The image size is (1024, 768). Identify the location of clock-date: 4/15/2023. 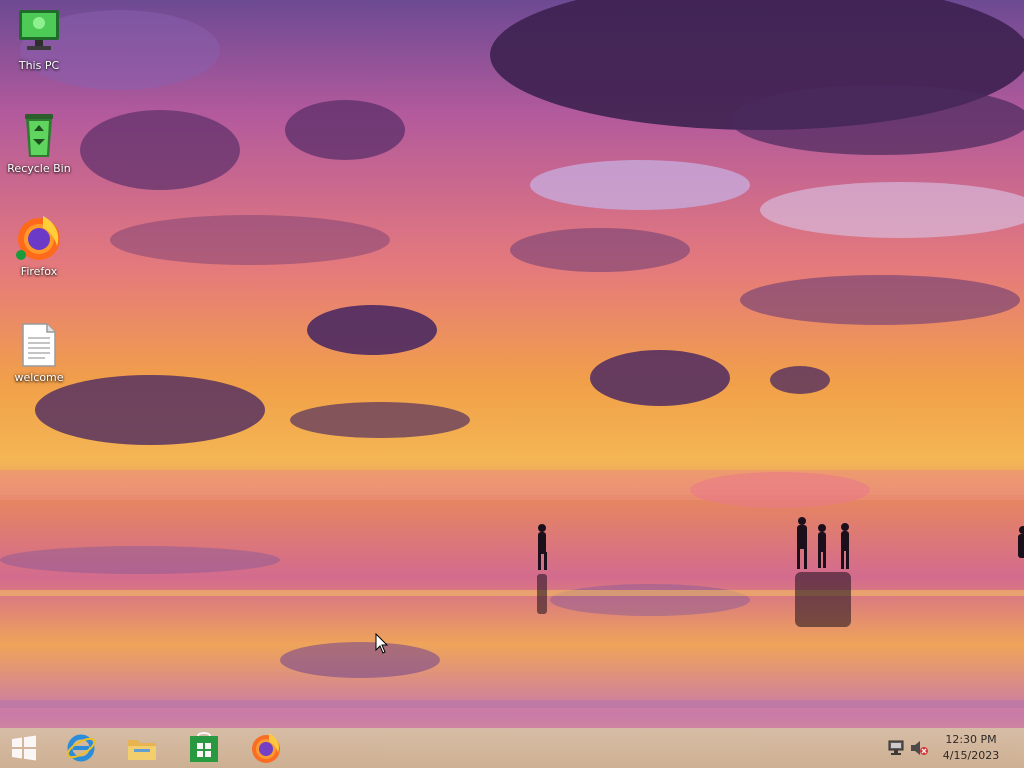
(971, 755).